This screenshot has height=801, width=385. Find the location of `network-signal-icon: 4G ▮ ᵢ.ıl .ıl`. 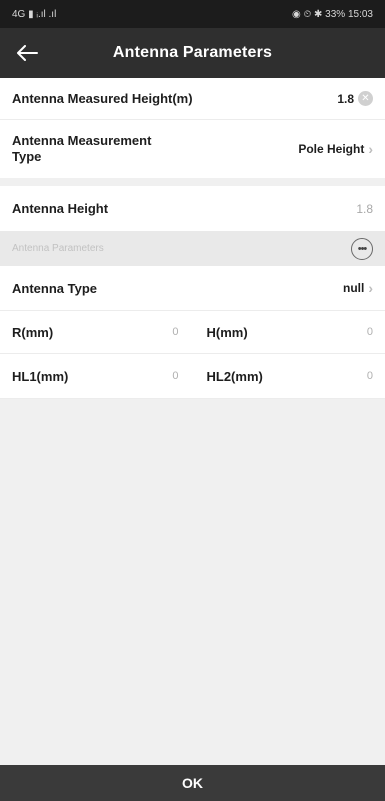

network-signal-icon: 4G ▮ ᵢ.ıl .ıl is located at coordinates (34, 14).